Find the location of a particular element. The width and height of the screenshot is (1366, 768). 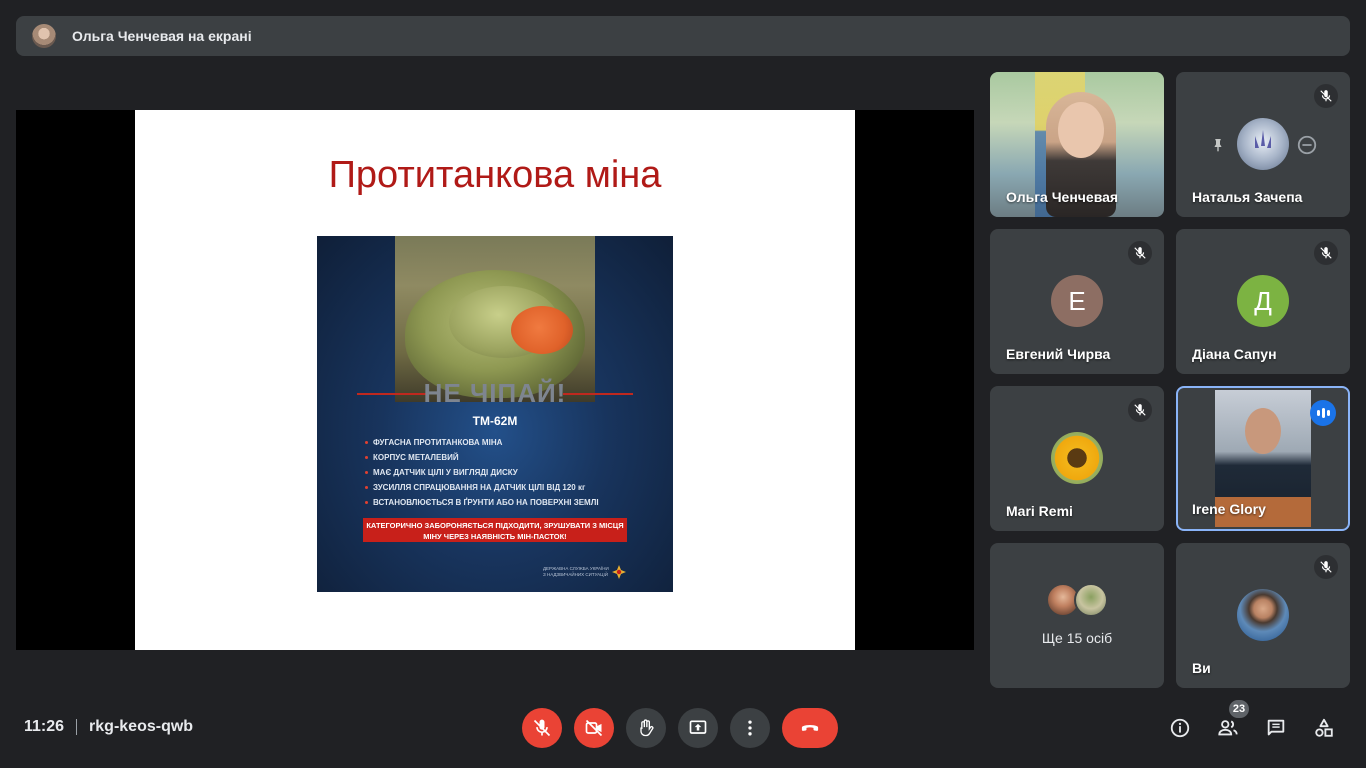

people-count-badge: 23 is located at coordinates (1239, 709).